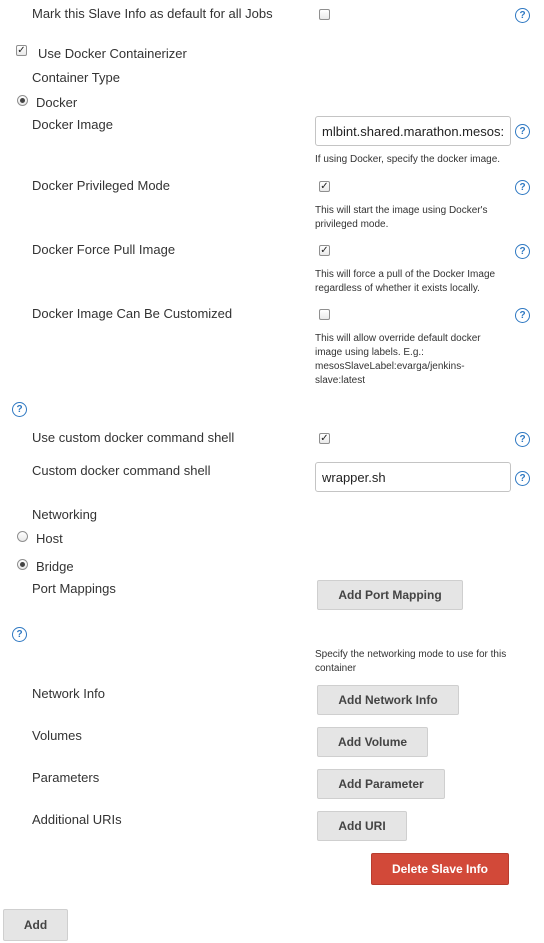 The height and width of the screenshot is (943, 544). Describe the element at coordinates (104, 249) in the screenshot. I see `force-pull-label: Docker Force Pull Image` at that location.